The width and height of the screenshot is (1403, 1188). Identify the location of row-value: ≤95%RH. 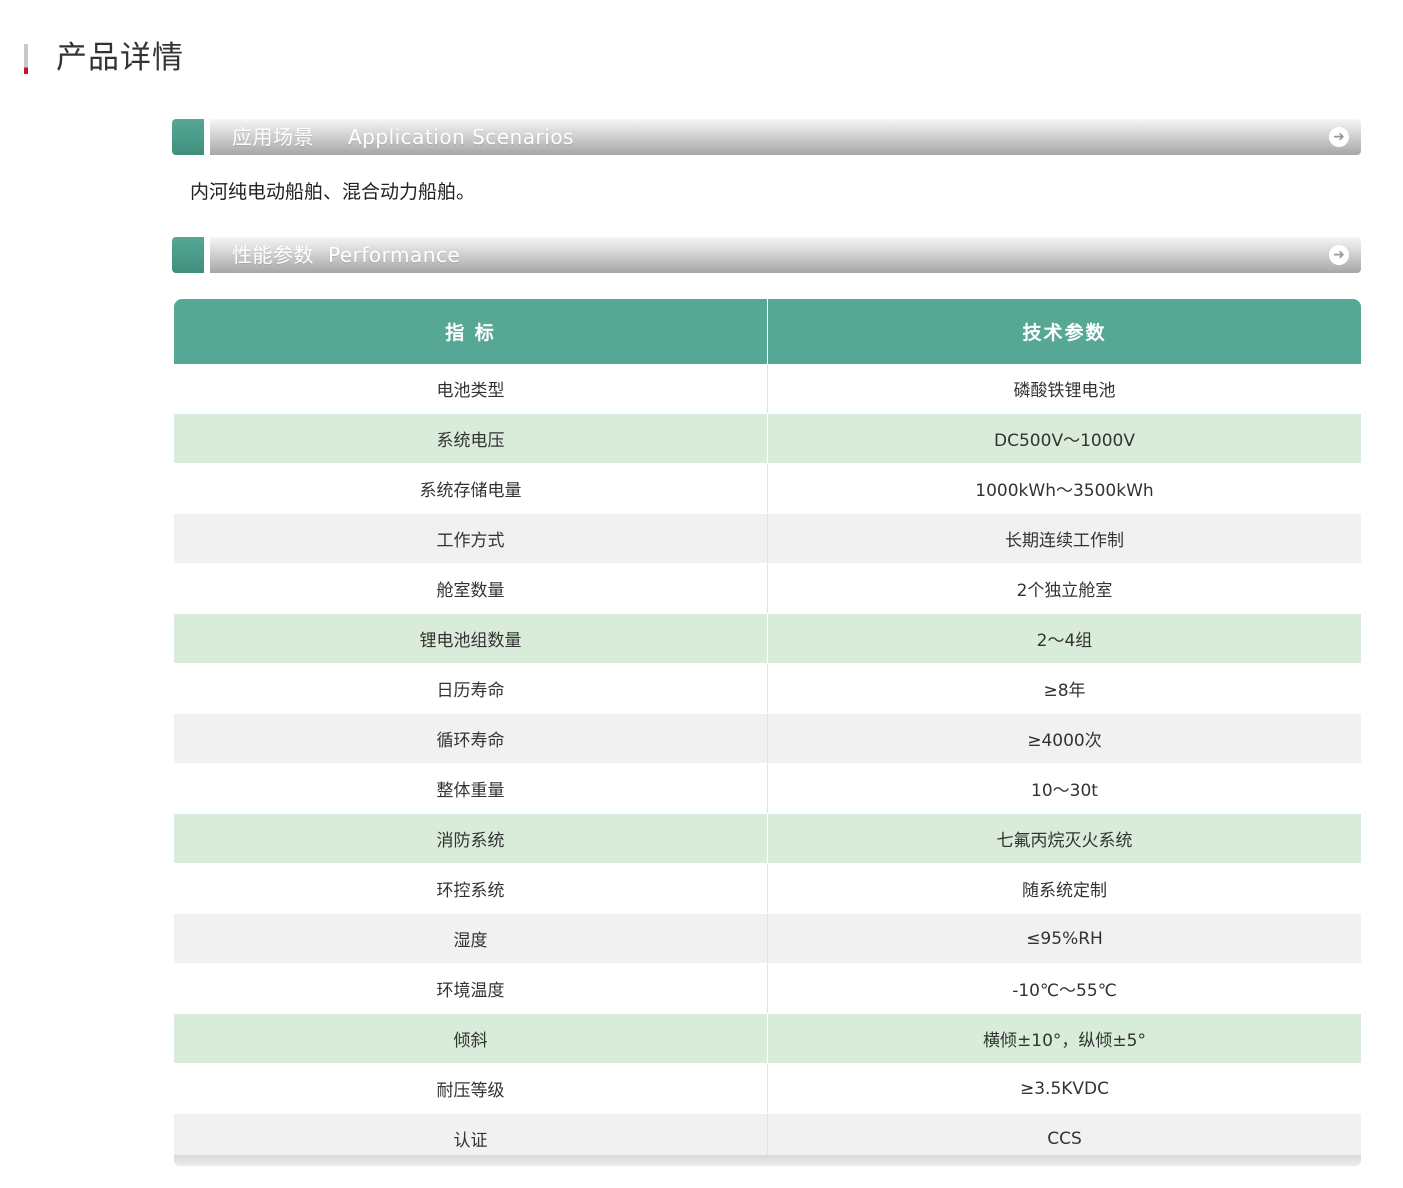
(1064, 938).